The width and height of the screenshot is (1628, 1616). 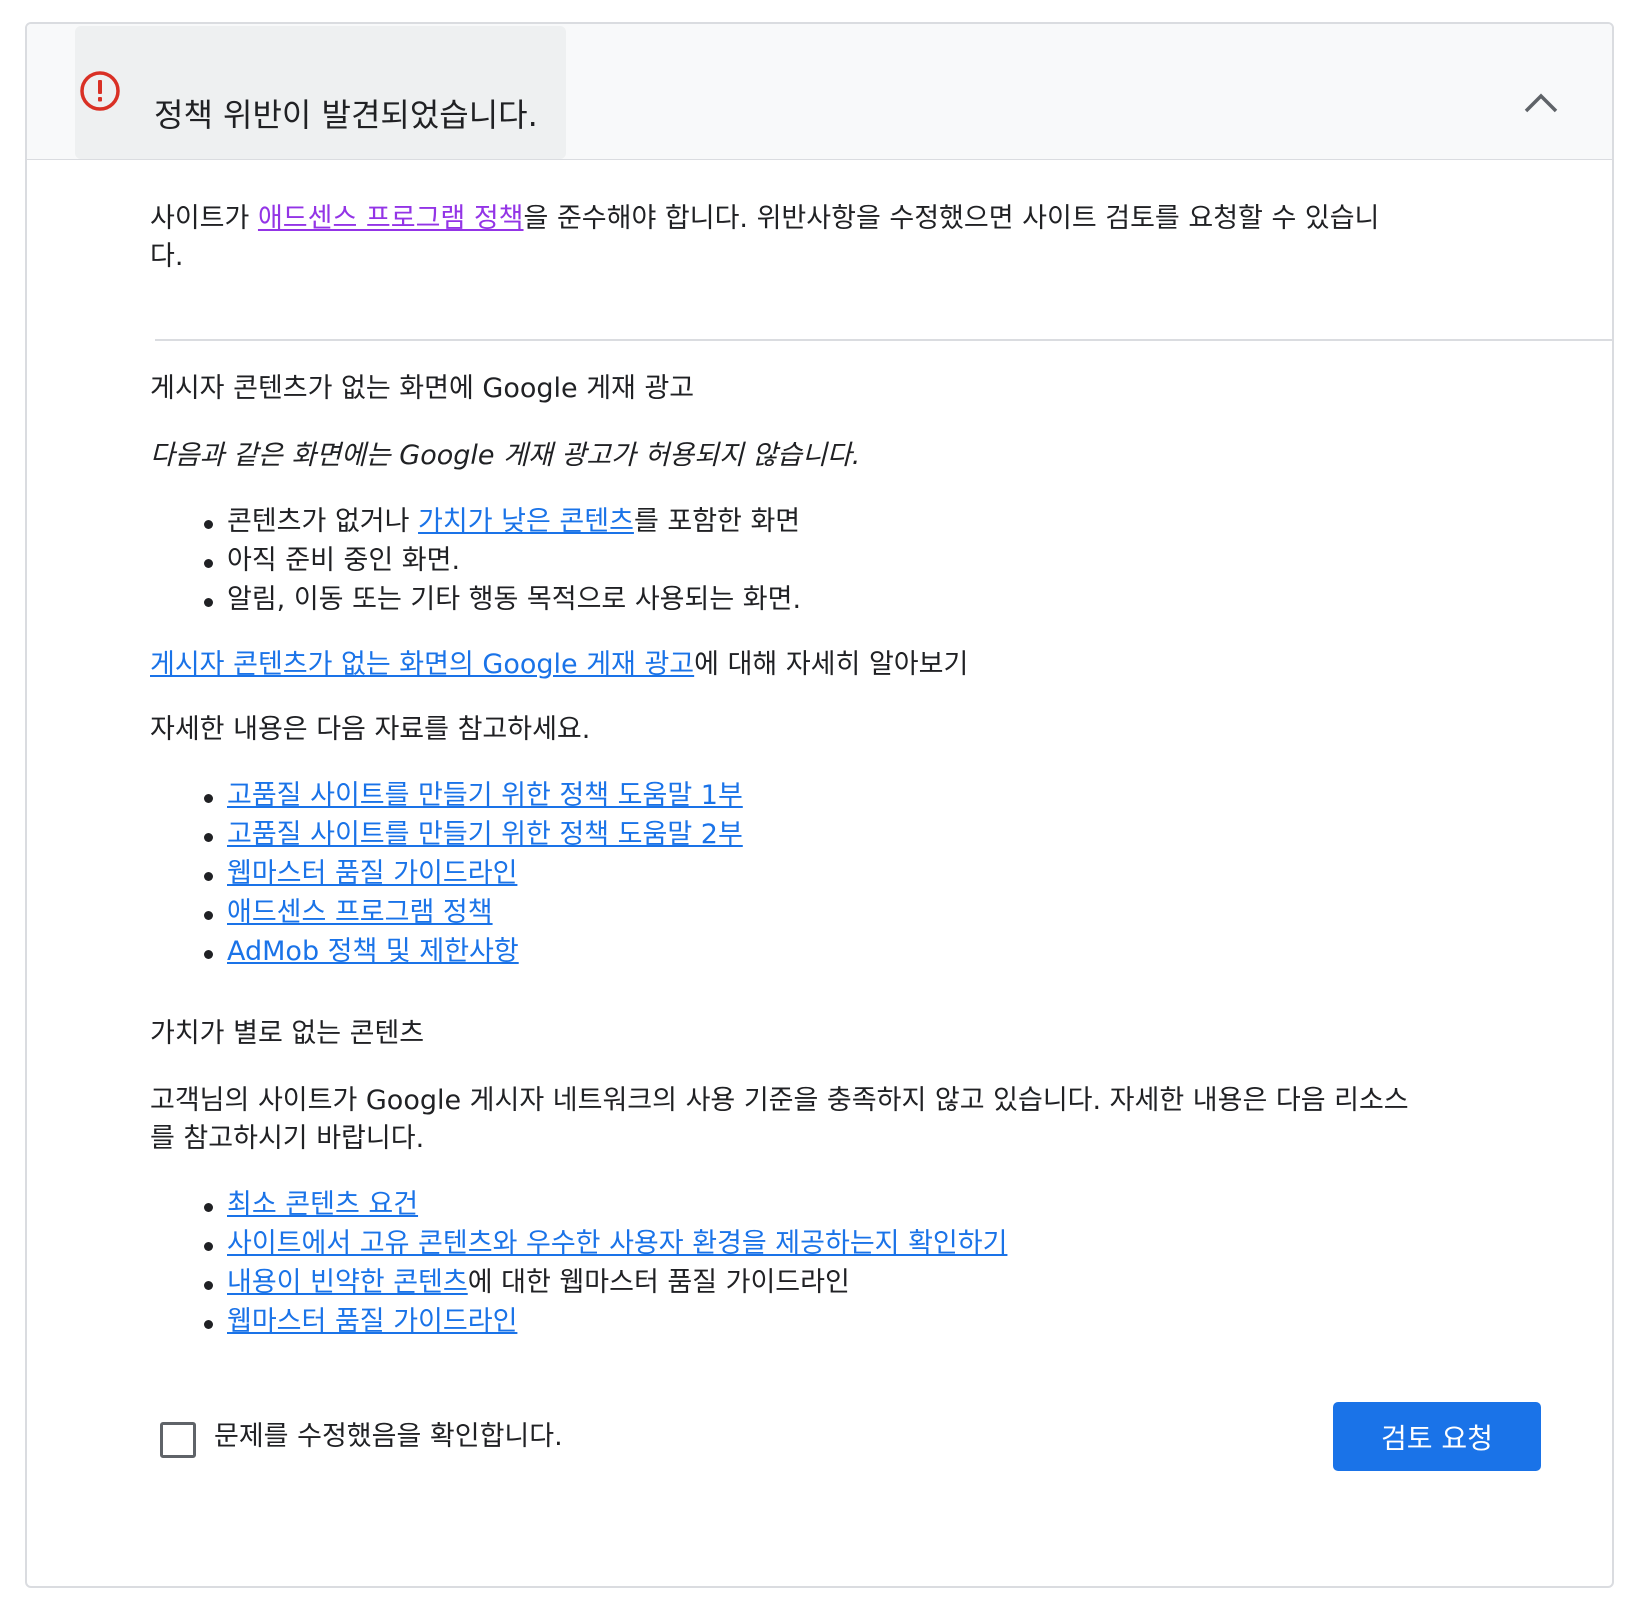 What do you see at coordinates (323, 521) in the screenshot?
I see `bullet1-text-before: 콘텐츠가 없거나` at bounding box center [323, 521].